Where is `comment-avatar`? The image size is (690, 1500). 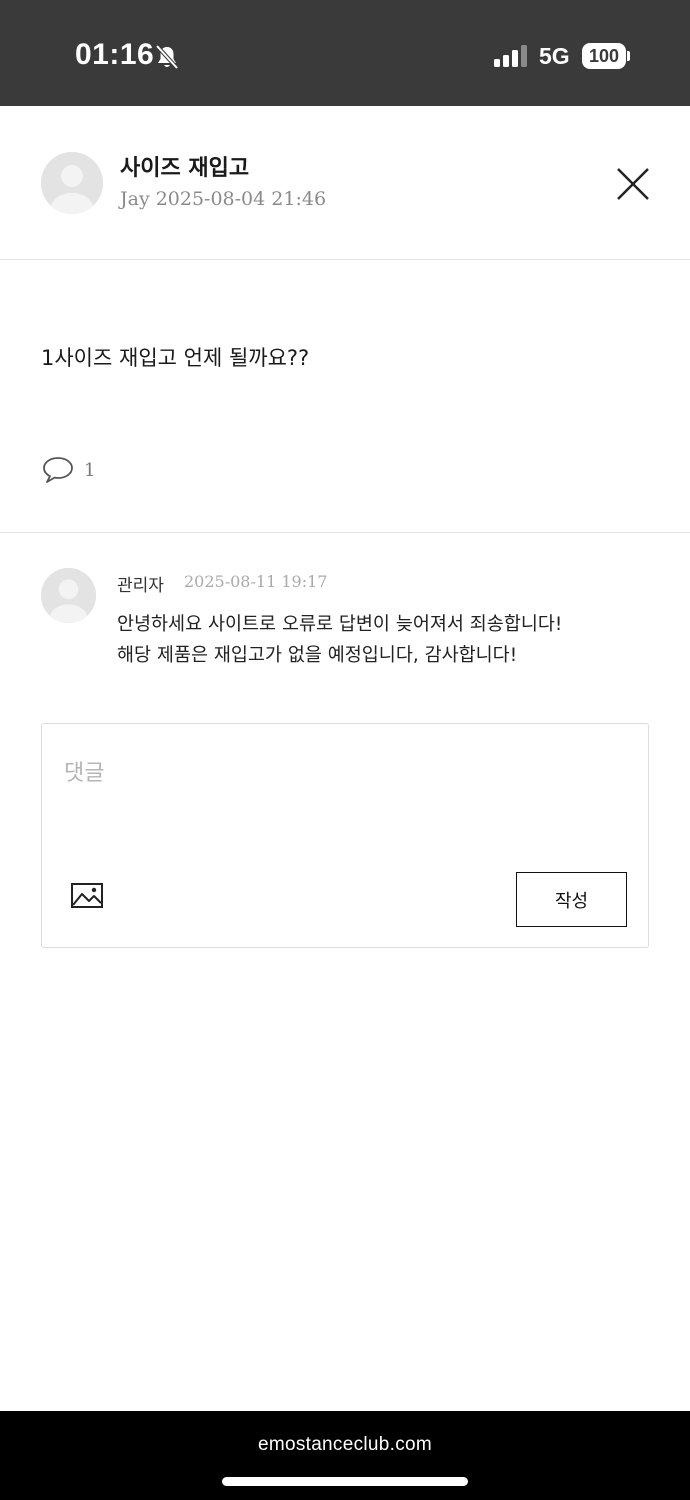
comment-avatar is located at coordinates (68, 595).